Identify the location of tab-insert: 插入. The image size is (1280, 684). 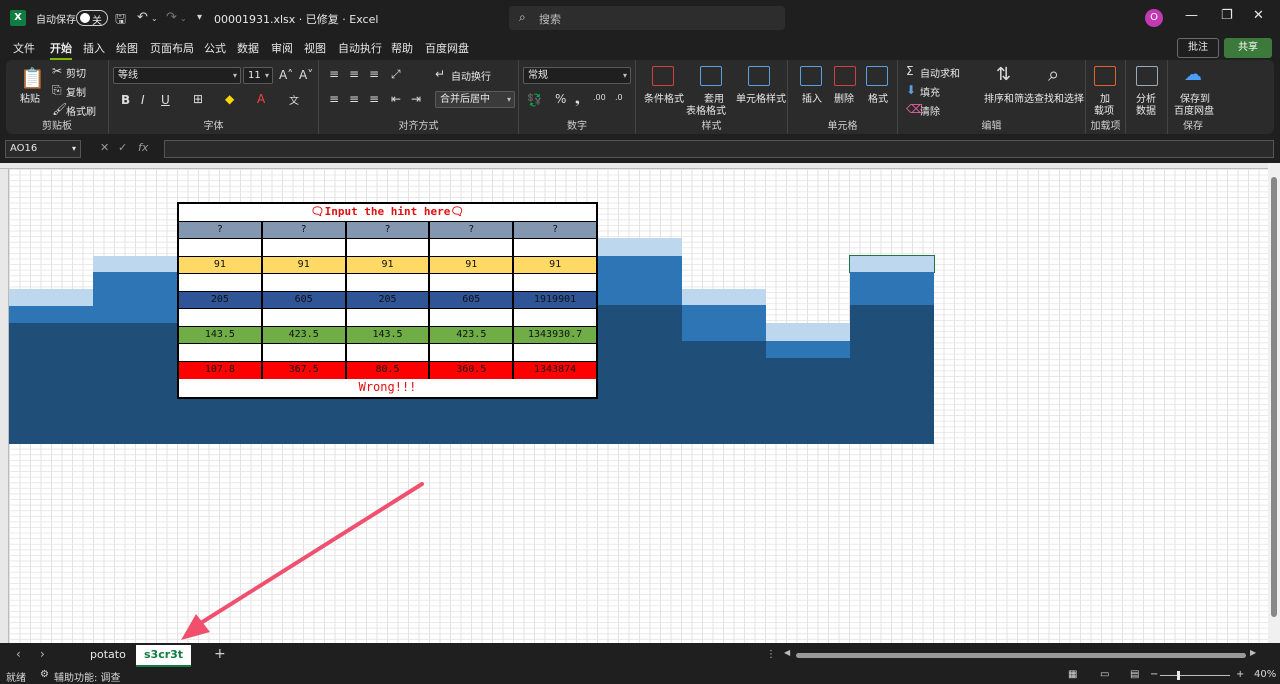
(94, 48).